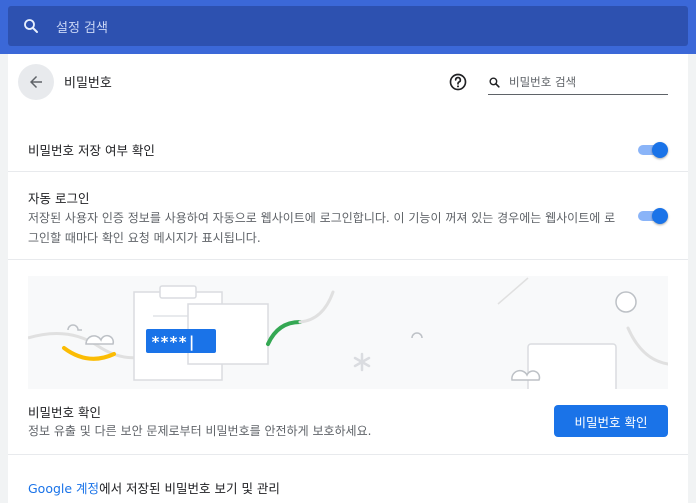 The image size is (696, 503). What do you see at coordinates (64, 412) in the screenshot?
I see `password-check-title: 비밀번호 확인` at bounding box center [64, 412].